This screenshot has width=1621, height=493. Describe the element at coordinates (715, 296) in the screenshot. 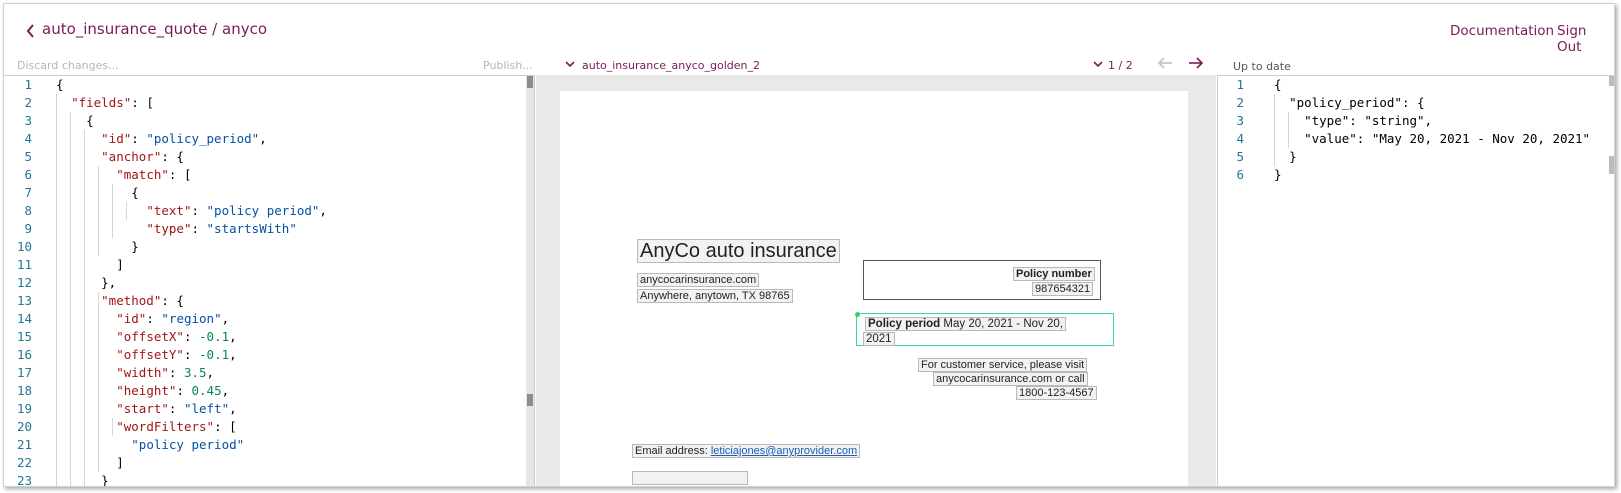

I see `address-text: Anywhere, anytown, TX 98765` at that location.